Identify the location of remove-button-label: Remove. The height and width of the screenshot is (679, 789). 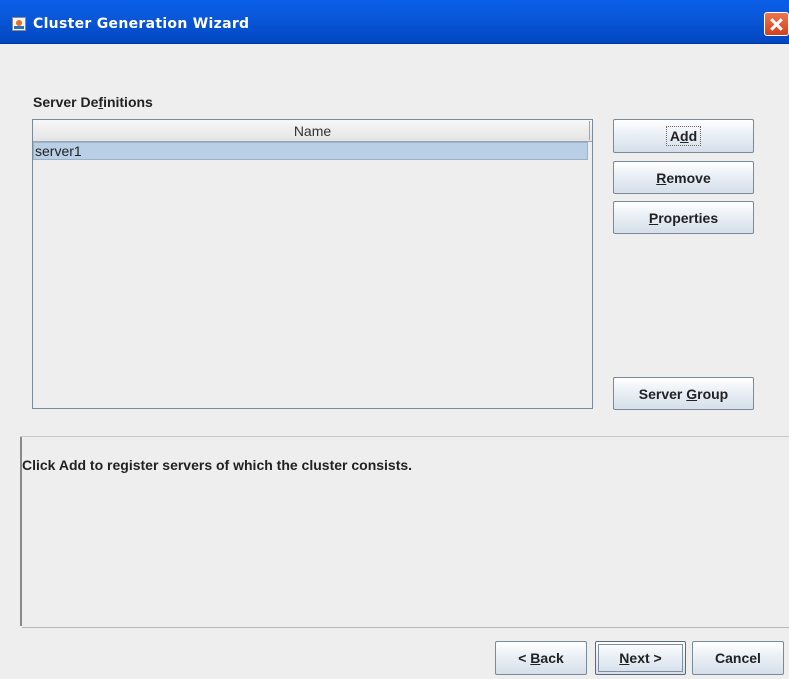
(683, 177).